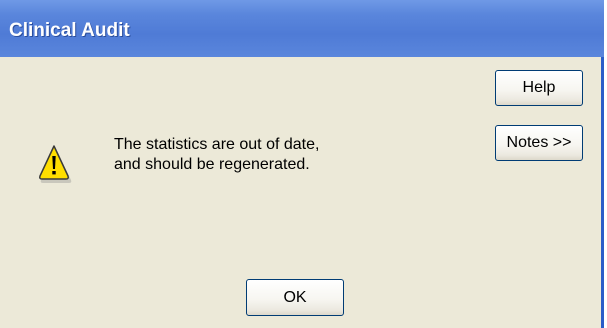 The image size is (607, 328). What do you see at coordinates (54, 164) in the screenshot?
I see `warning-icon` at bounding box center [54, 164].